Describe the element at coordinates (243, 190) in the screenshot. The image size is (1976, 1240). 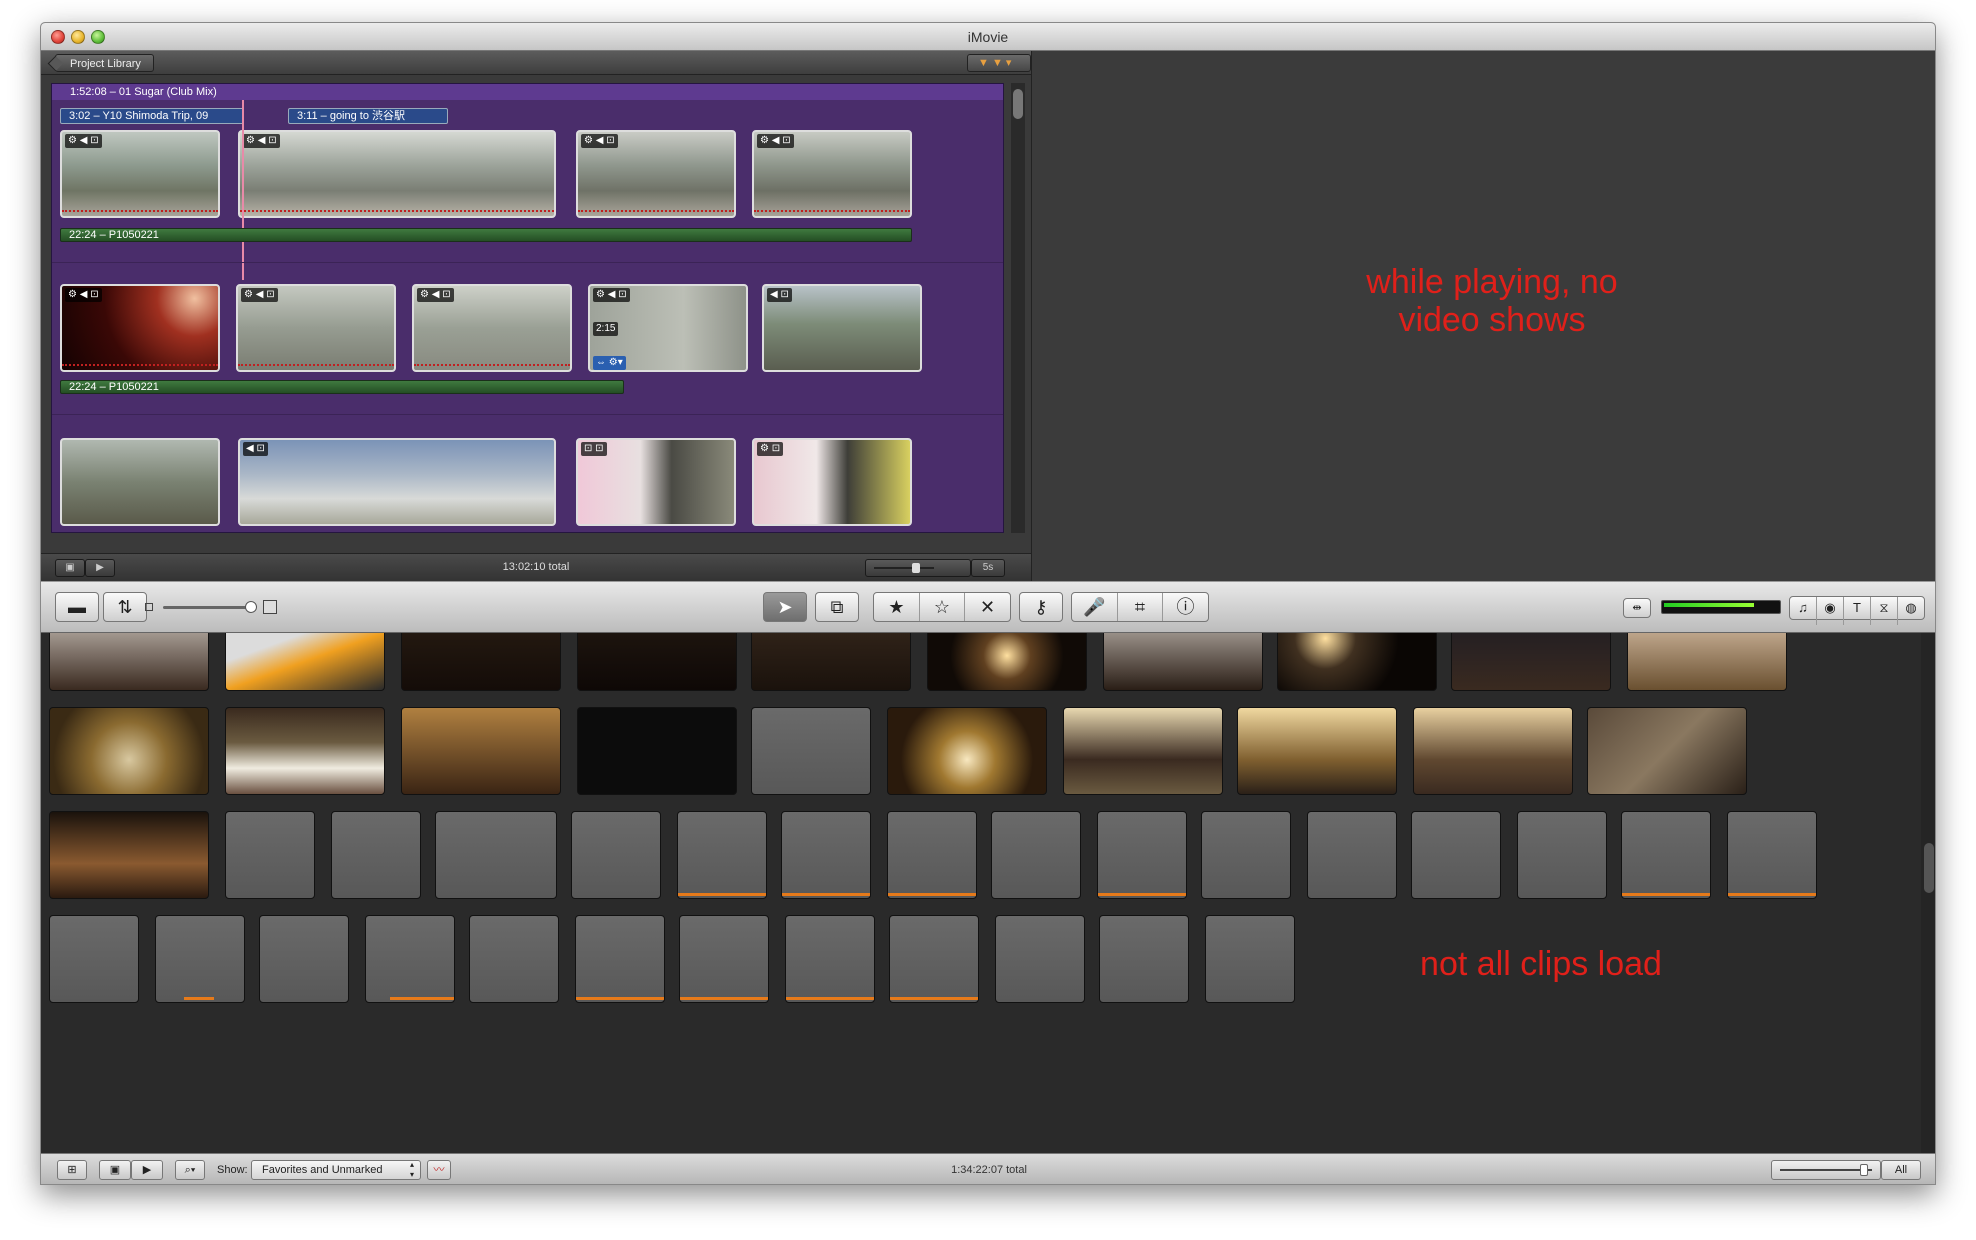
I see `playhead` at that location.